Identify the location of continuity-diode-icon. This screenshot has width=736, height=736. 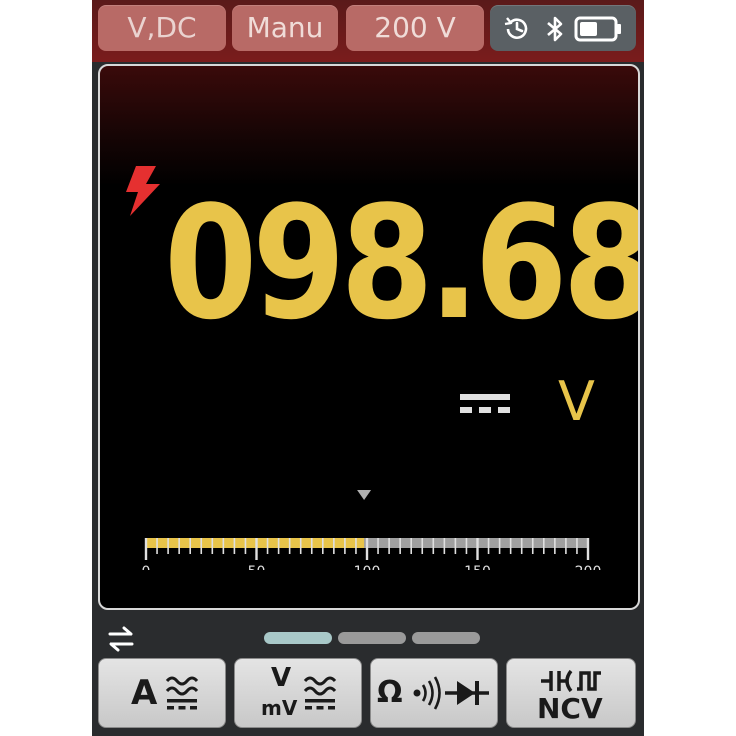
(451, 693).